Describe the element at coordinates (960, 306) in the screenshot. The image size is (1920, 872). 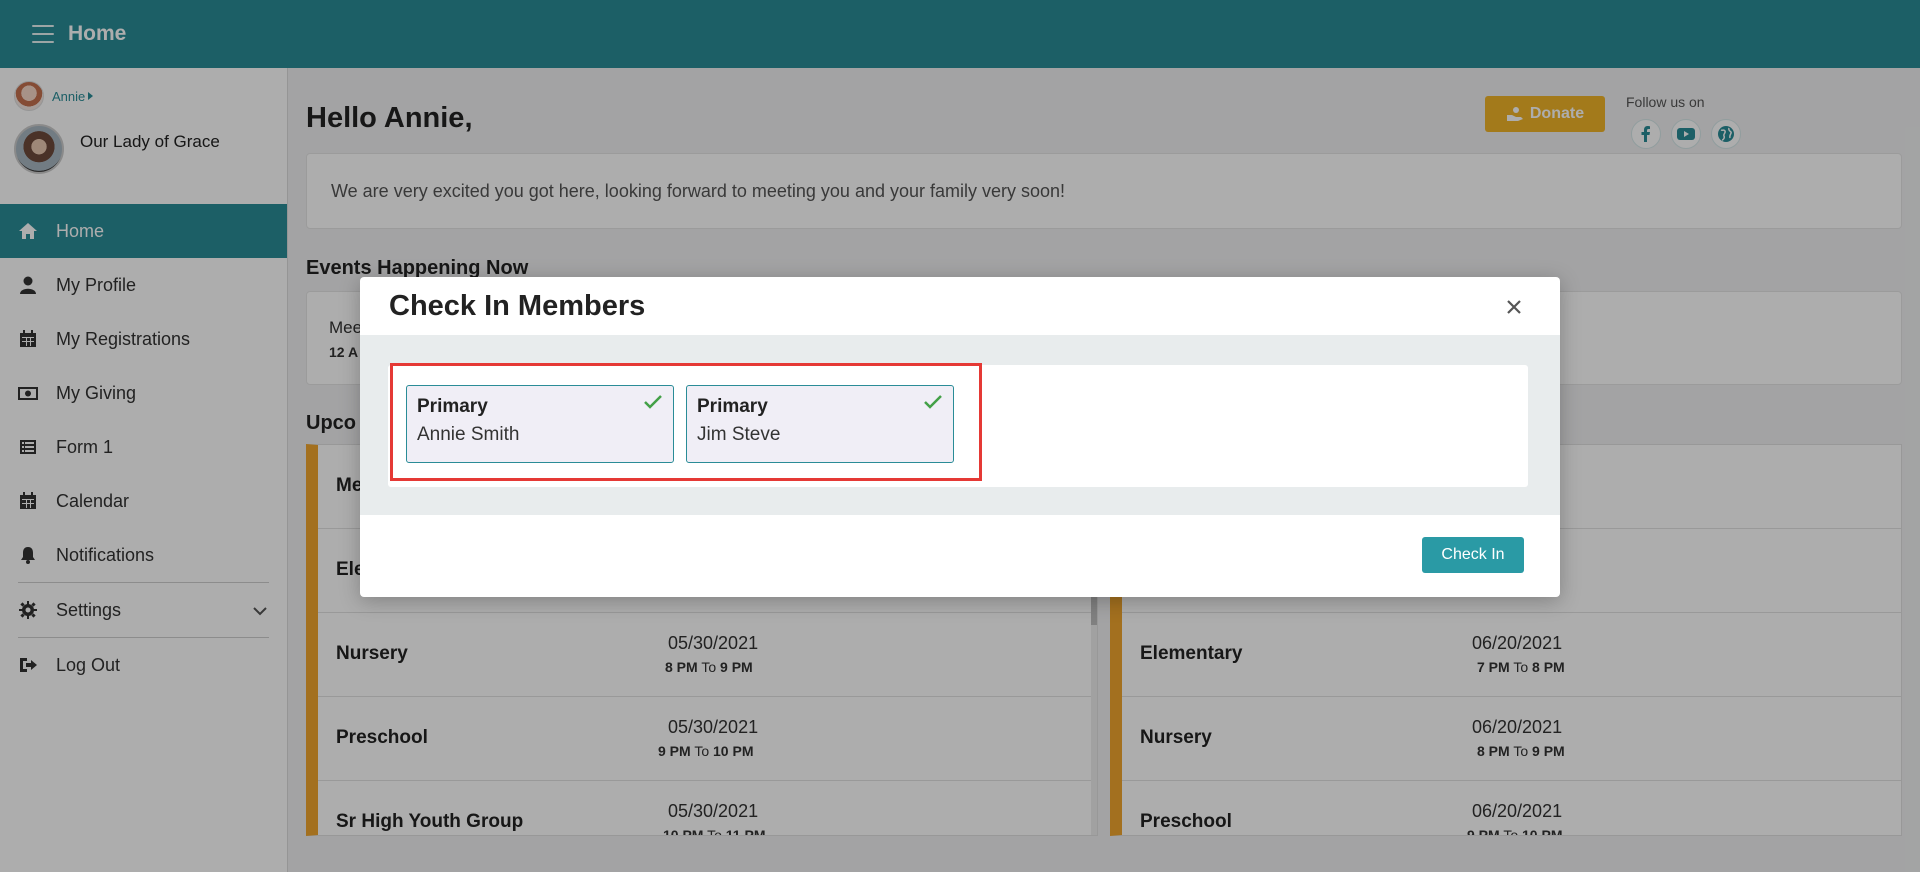
I see `modal-header: Check In Members` at that location.